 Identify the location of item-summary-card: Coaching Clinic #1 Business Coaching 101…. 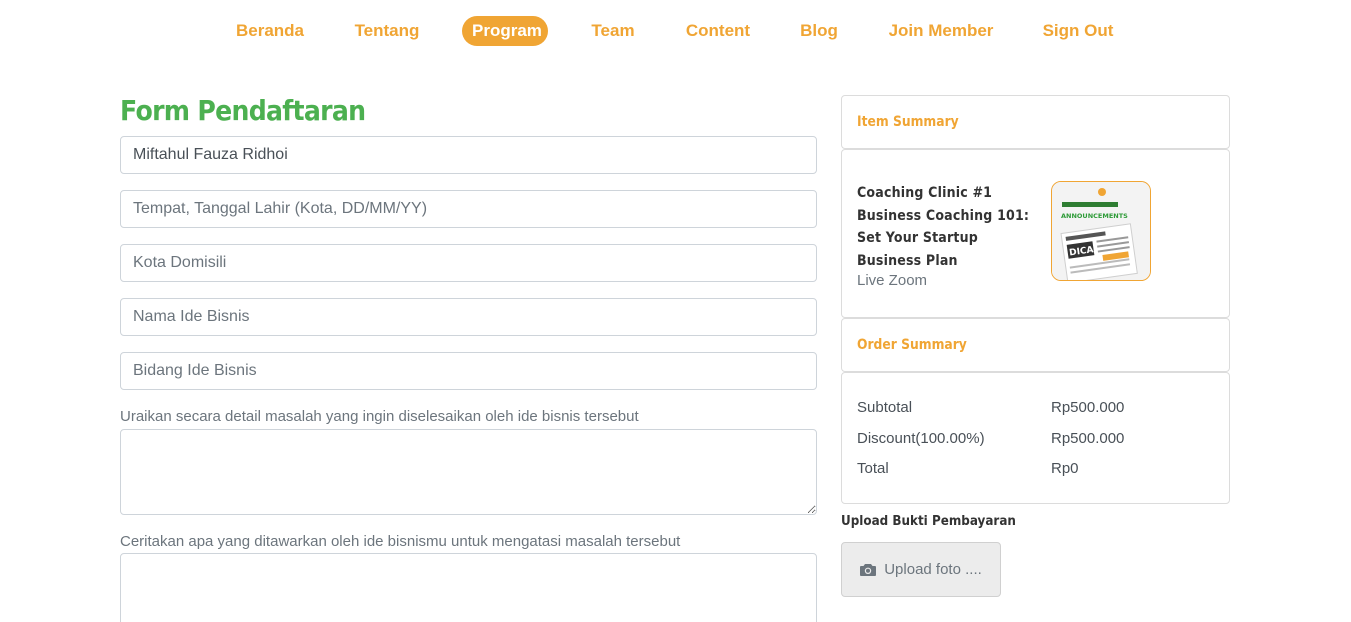
(1035, 233).